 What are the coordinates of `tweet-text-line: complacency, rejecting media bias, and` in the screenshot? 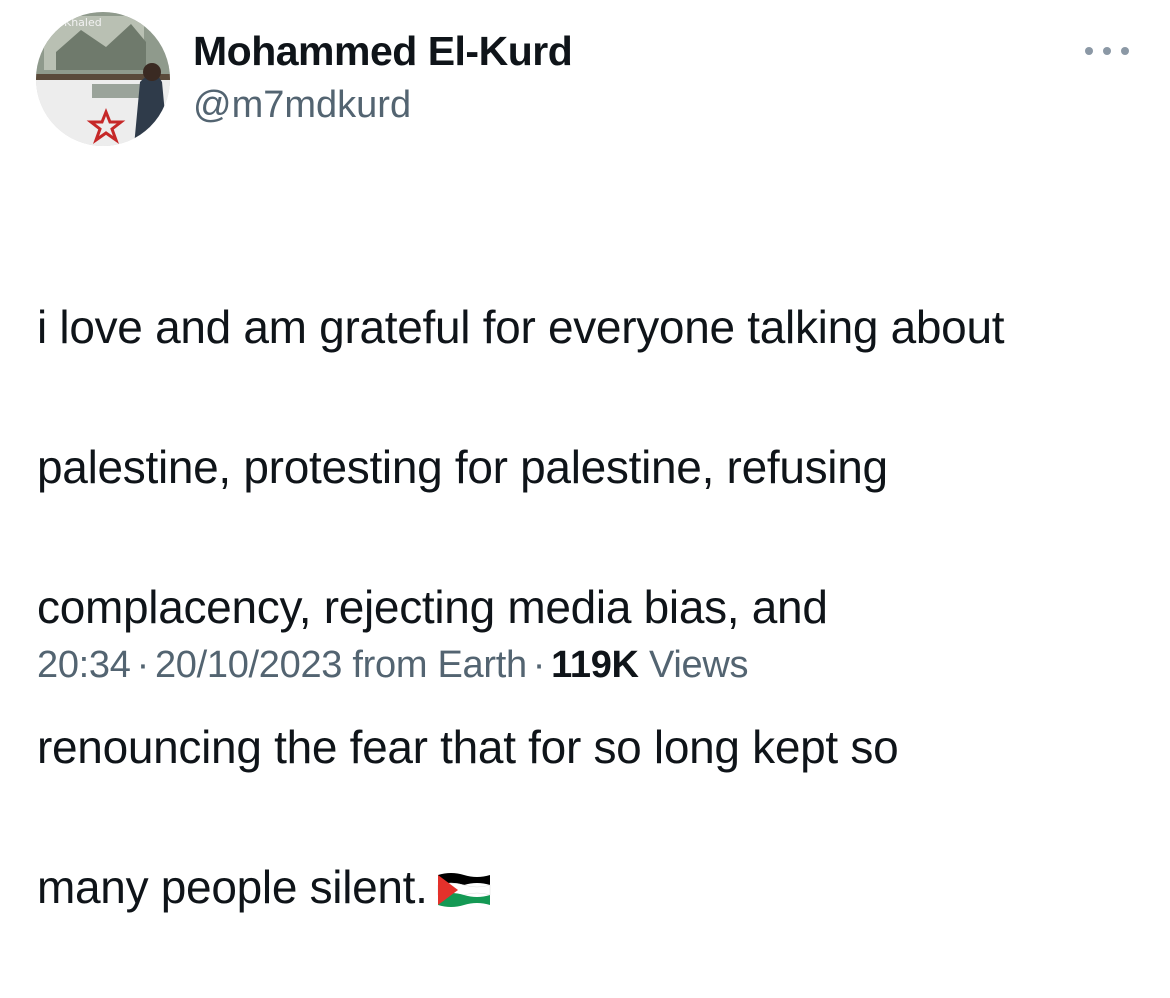 It's located at (432, 607).